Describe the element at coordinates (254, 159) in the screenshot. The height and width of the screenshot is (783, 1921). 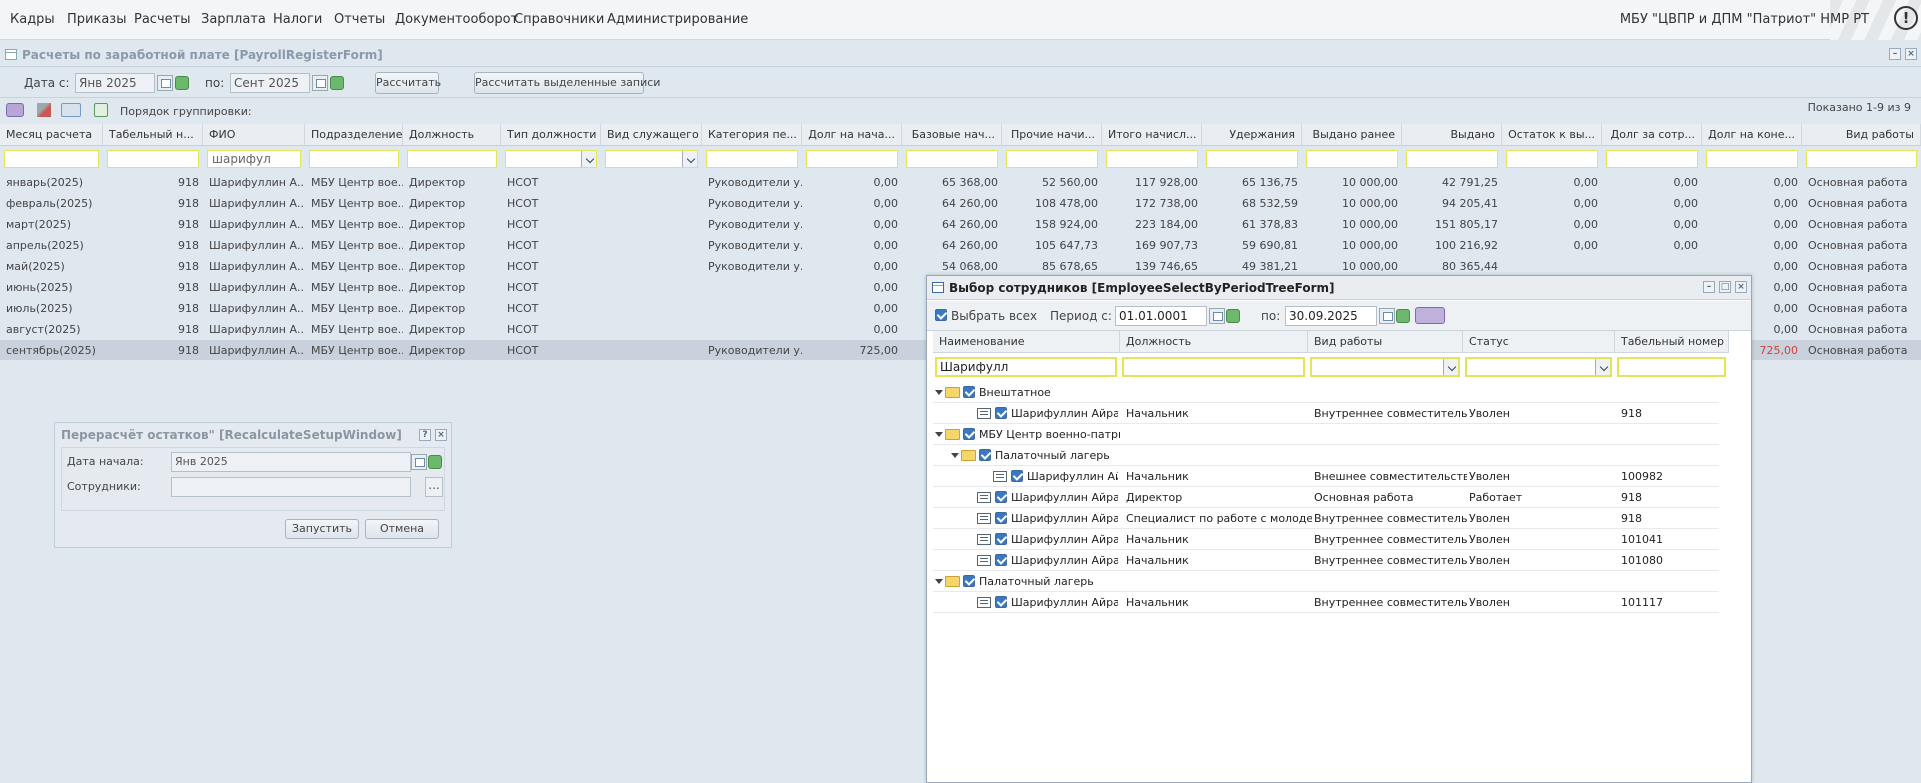
I see `fio-filter-input: шарифул` at that location.